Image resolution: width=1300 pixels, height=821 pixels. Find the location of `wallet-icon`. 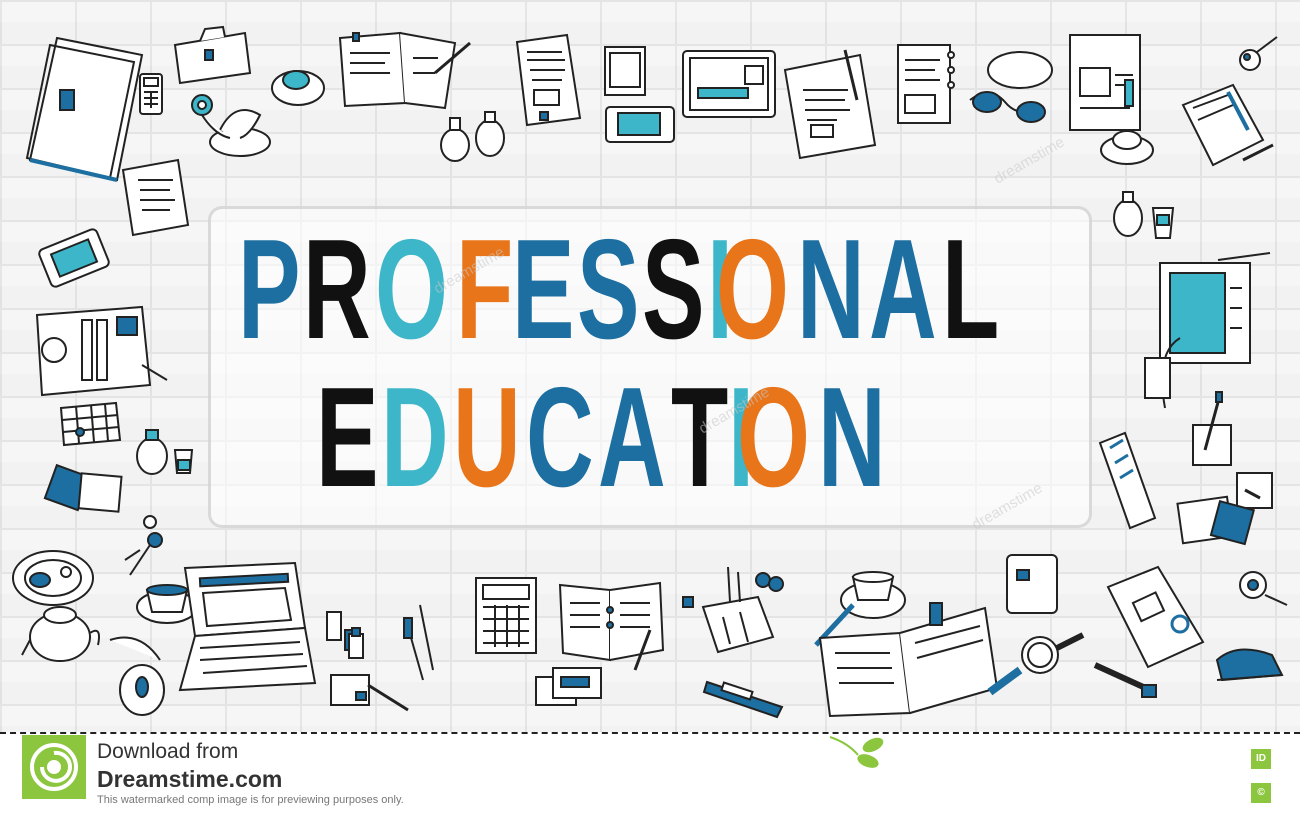

wallet-icon is located at coordinates (1034, 585).